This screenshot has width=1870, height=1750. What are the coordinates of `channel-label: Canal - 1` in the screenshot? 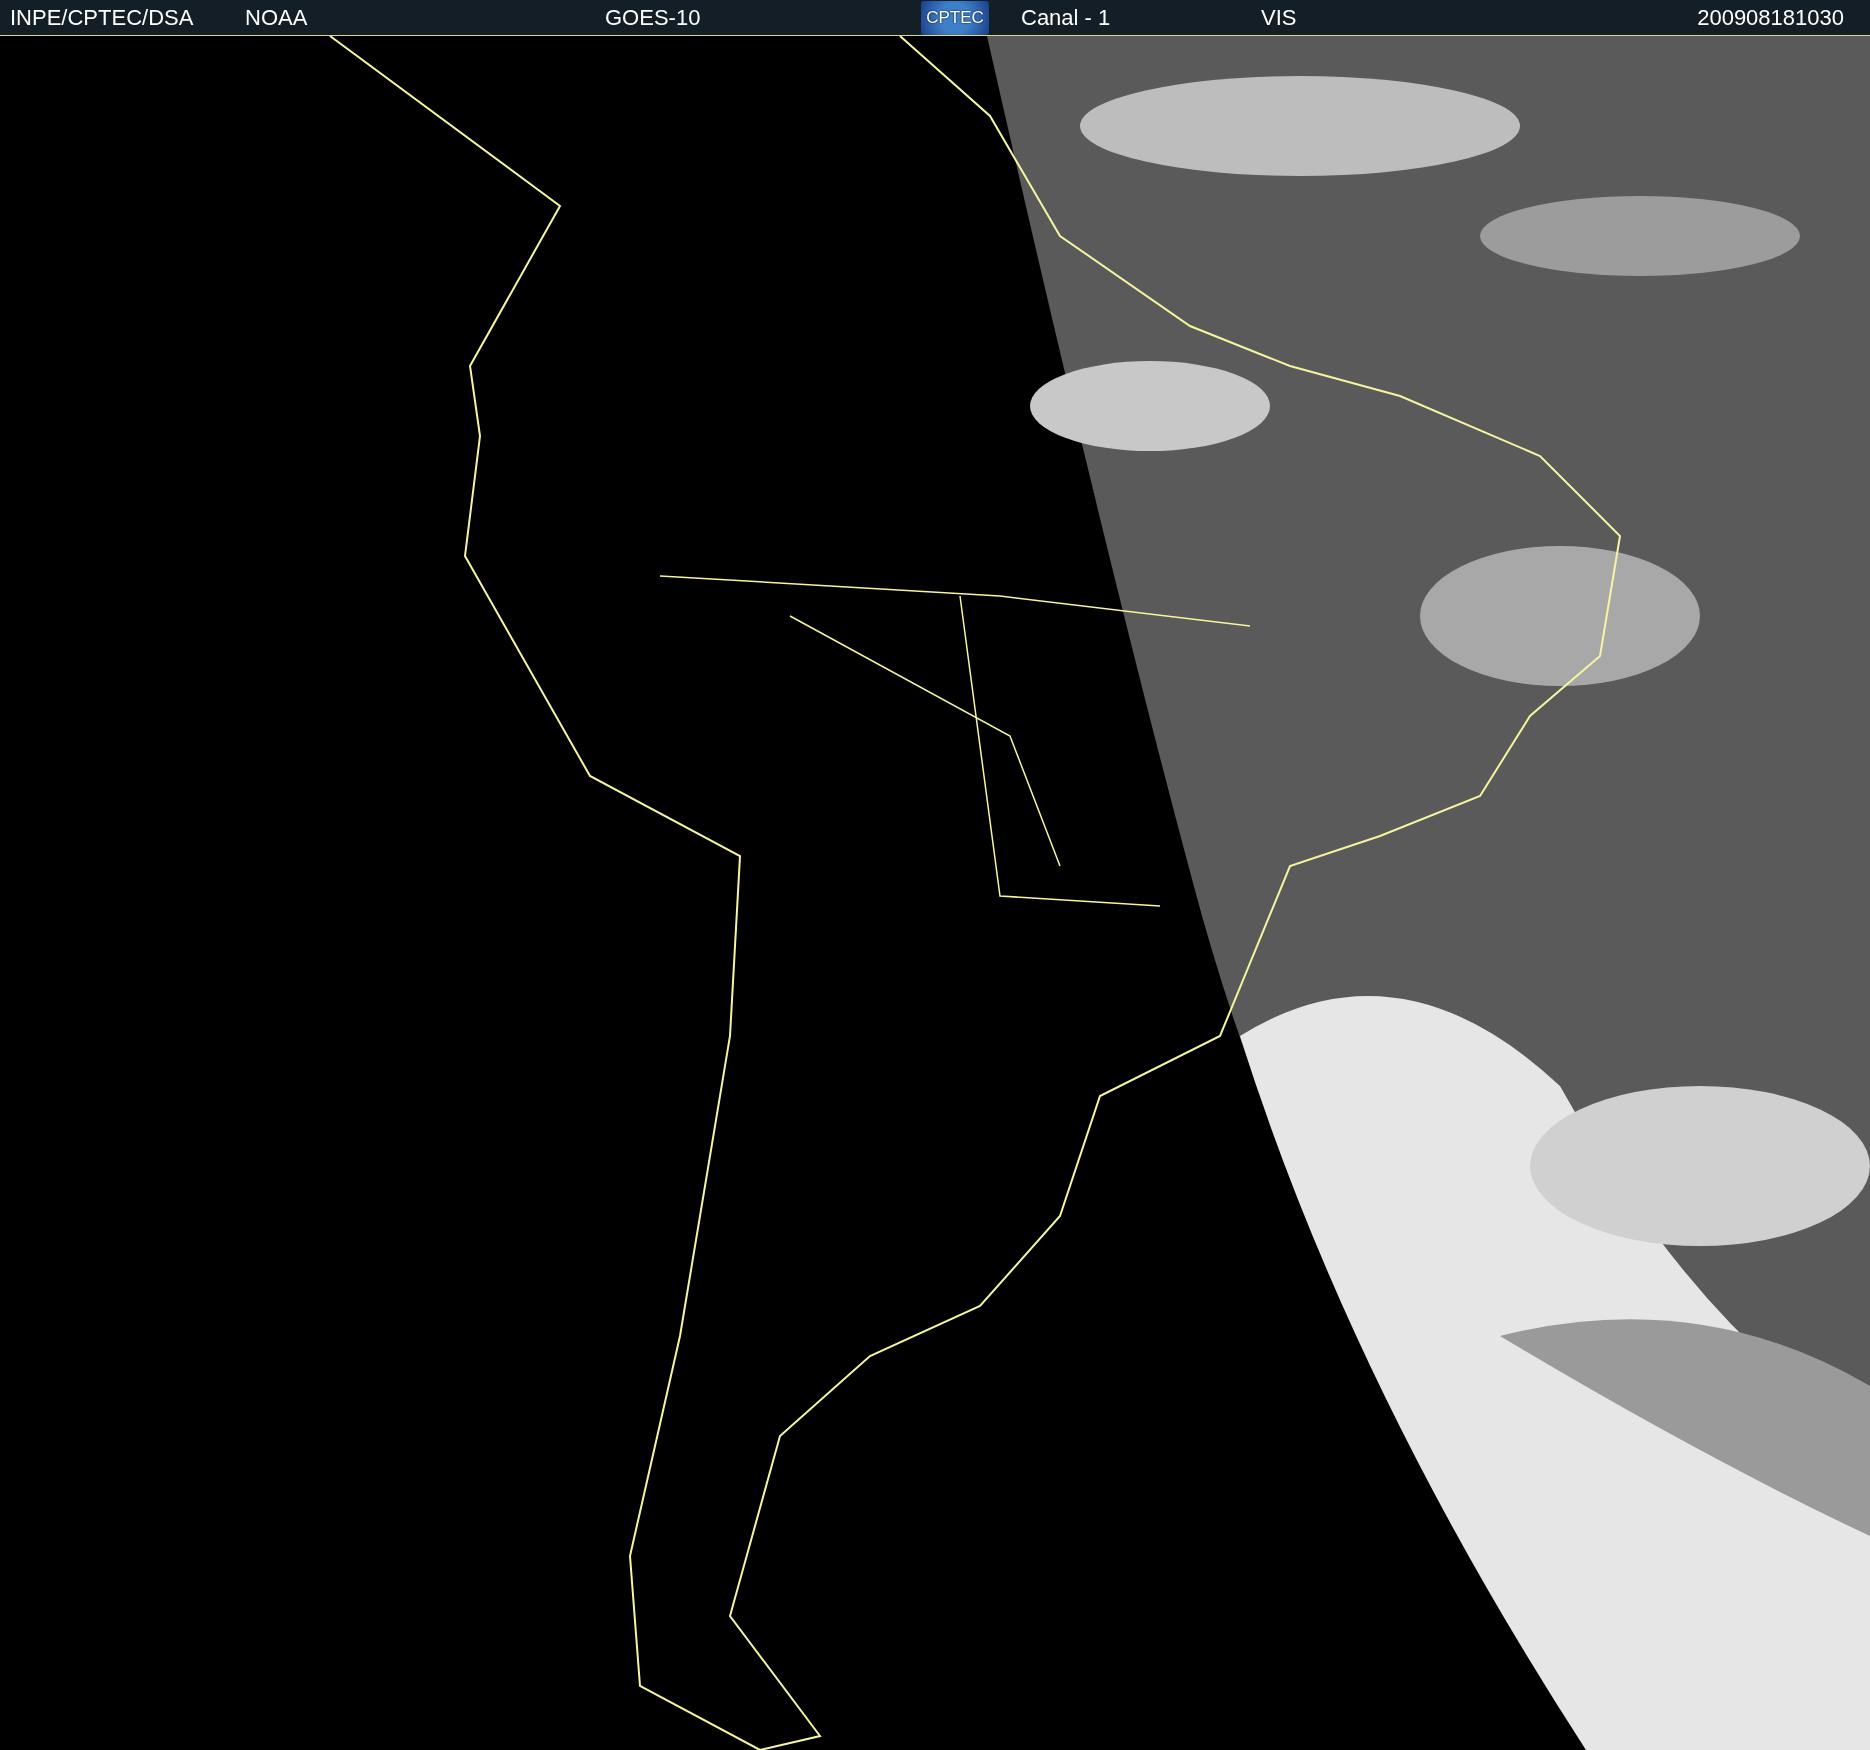 It's located at (1066, 17).